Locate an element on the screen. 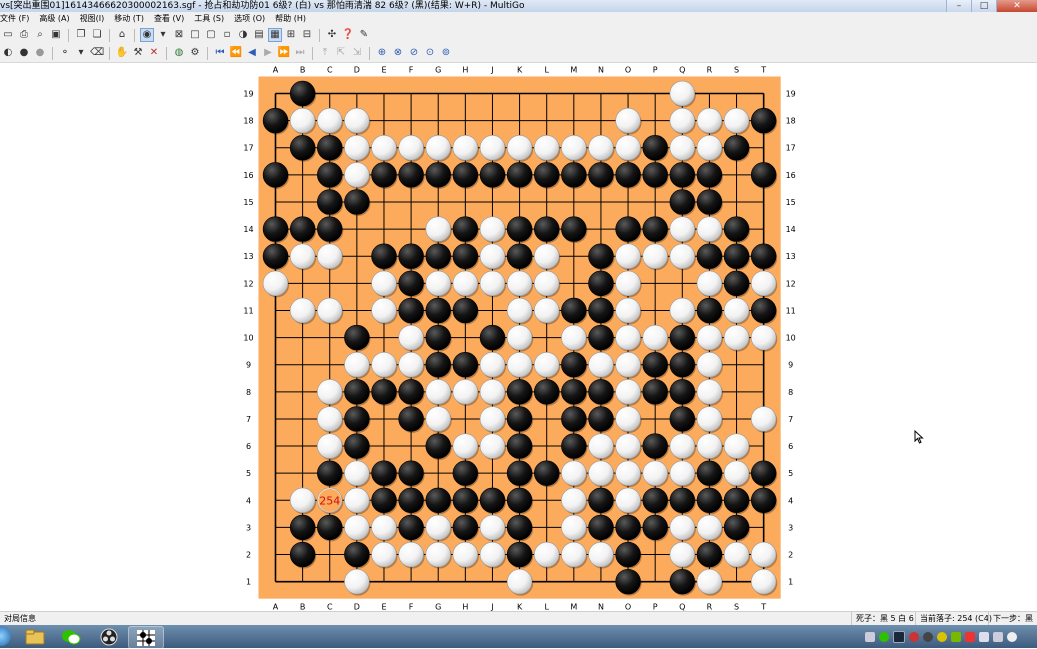  tree-icon: ⊞ is located at coordinates (291, 35).